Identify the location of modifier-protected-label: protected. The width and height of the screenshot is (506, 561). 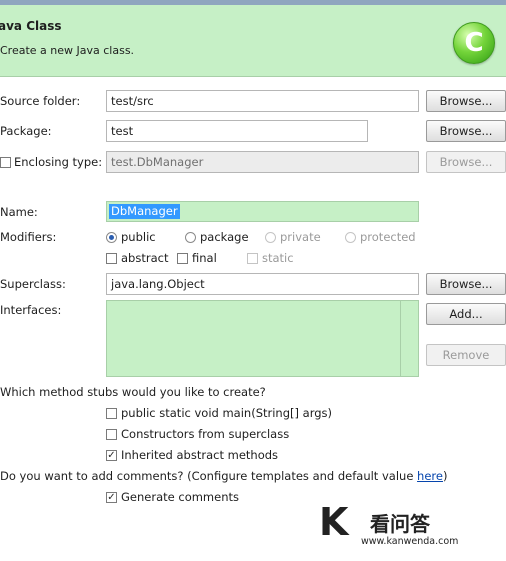
(388, 237).